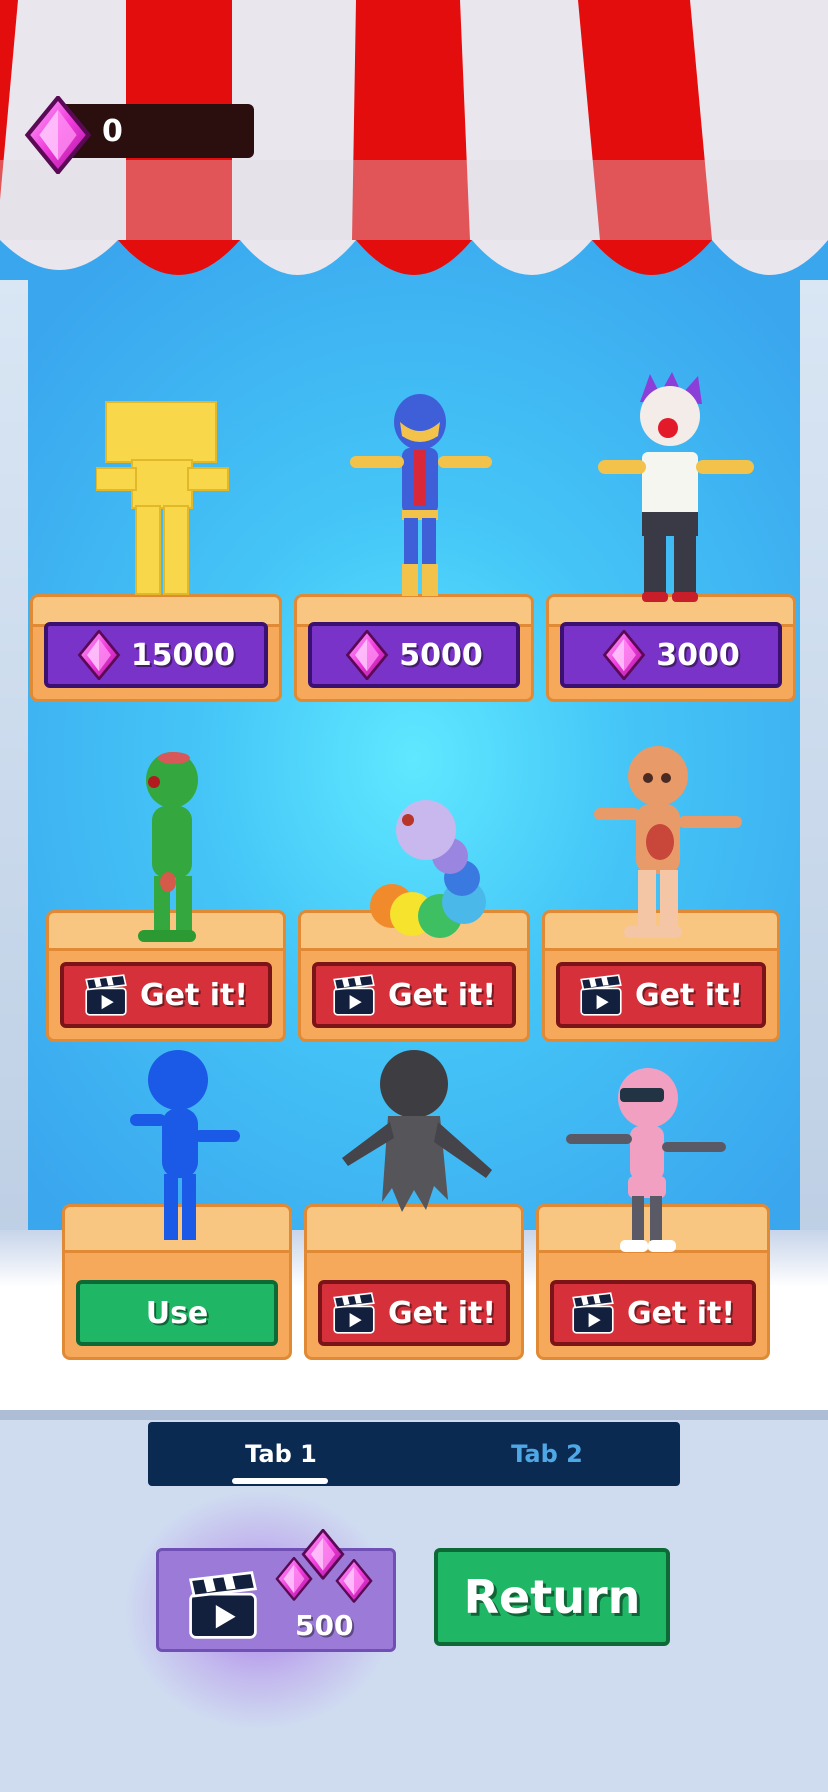 The height and width of the screenshot is (1792, 828). What do you see at coordinates (324, 1625) in the screenshot?
I see `ad-reward-amount: 500` at bounding box center [324, 1625].